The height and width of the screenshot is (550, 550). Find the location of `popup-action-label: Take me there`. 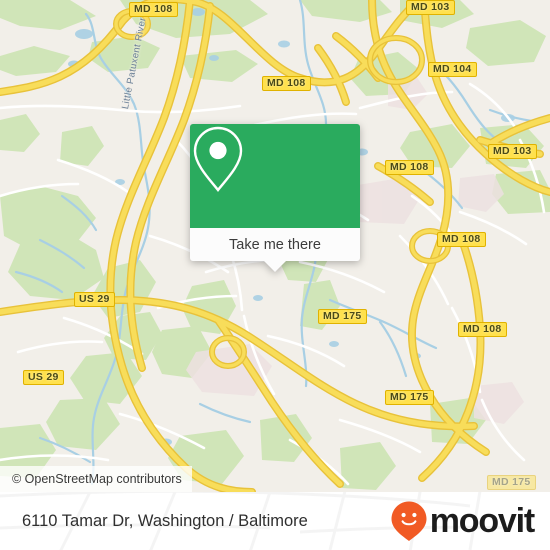

popup-action-label: Take me there is located at coordinates (275, 244).